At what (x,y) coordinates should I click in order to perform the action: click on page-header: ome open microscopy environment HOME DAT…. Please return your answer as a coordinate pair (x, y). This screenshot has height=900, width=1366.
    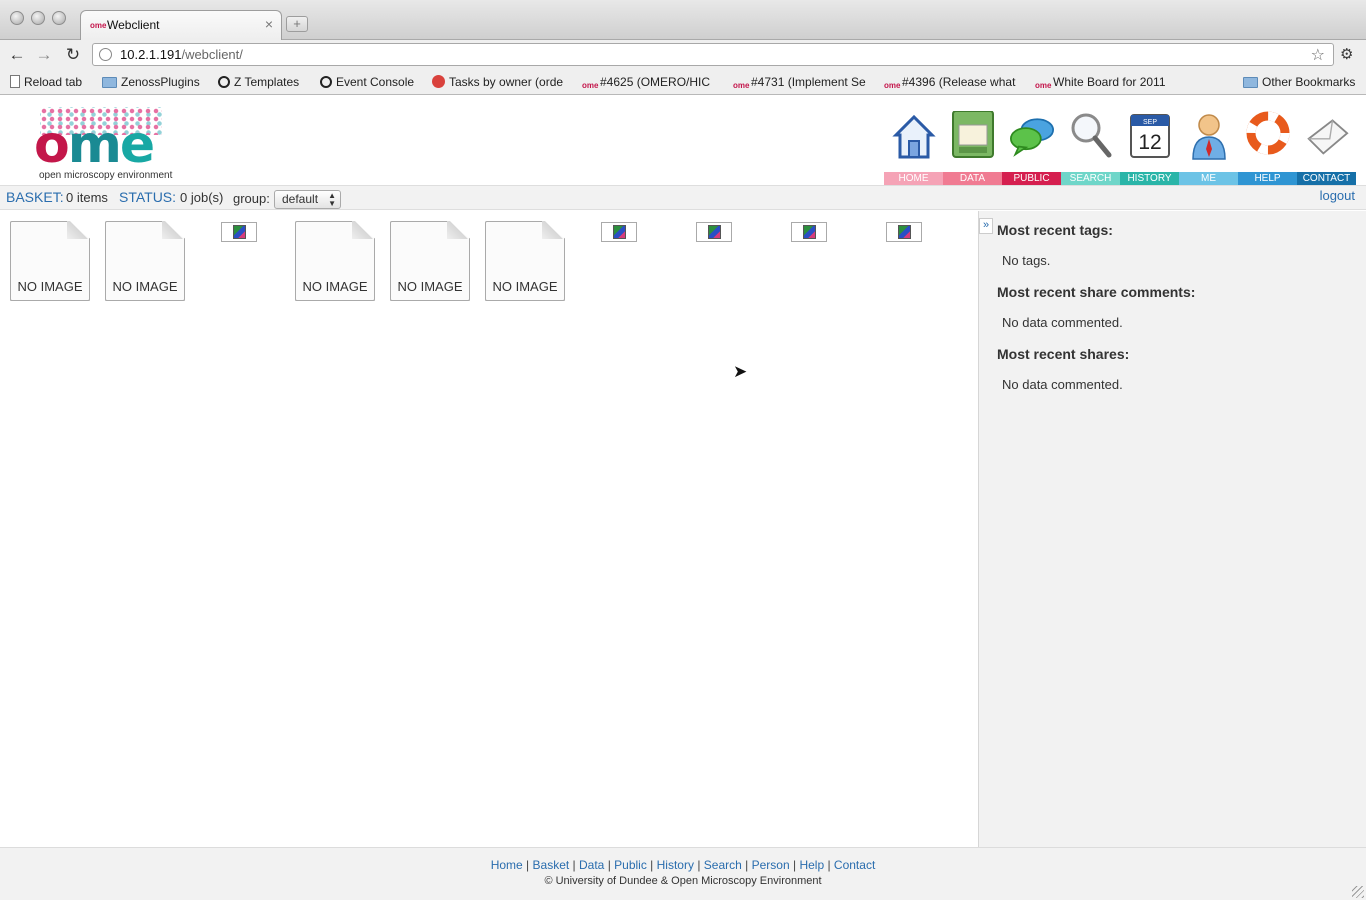
    Looking at the image, I should click on (683, 140).